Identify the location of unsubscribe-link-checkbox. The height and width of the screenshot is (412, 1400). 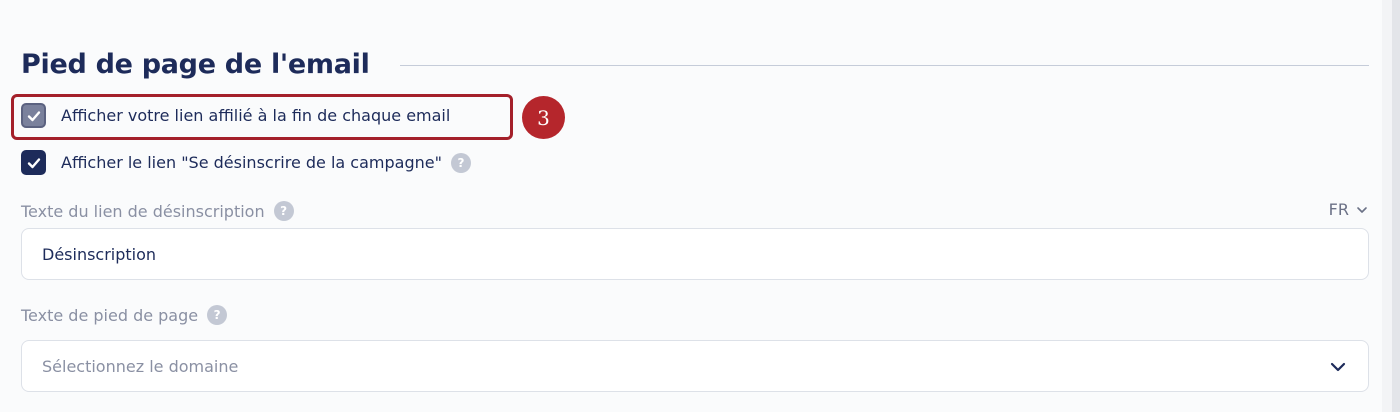
(33, 162).